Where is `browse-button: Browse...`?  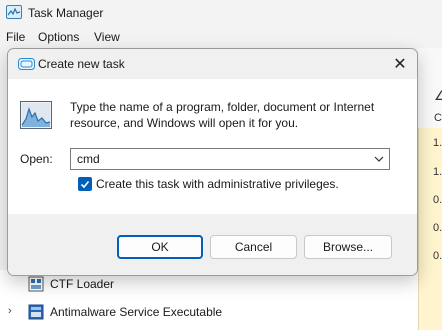 browse-button: Browse... is located at coordinates (348, 247).